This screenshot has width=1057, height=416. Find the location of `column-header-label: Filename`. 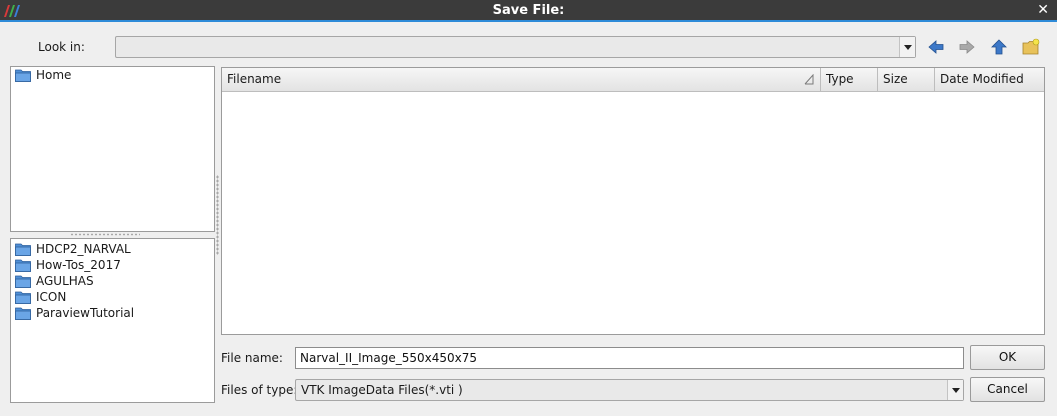

column-header-label: Filename is located at coordinates (254, 79).